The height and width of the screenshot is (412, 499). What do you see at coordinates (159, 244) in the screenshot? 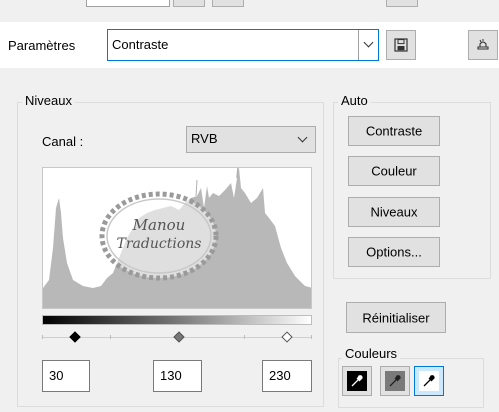
I see `watermark-line2: Traductions` at bounding box center [159, 244].